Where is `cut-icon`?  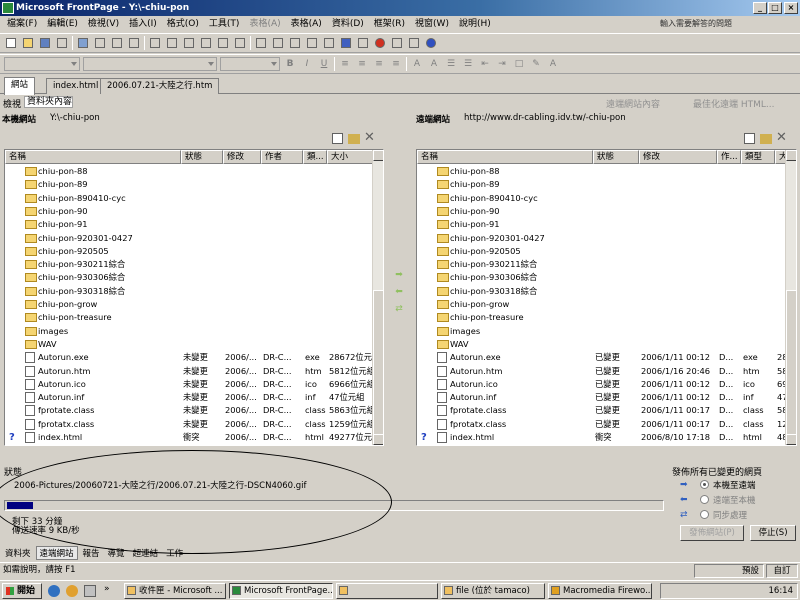
cut-icon is located at coordinates (155, 43).